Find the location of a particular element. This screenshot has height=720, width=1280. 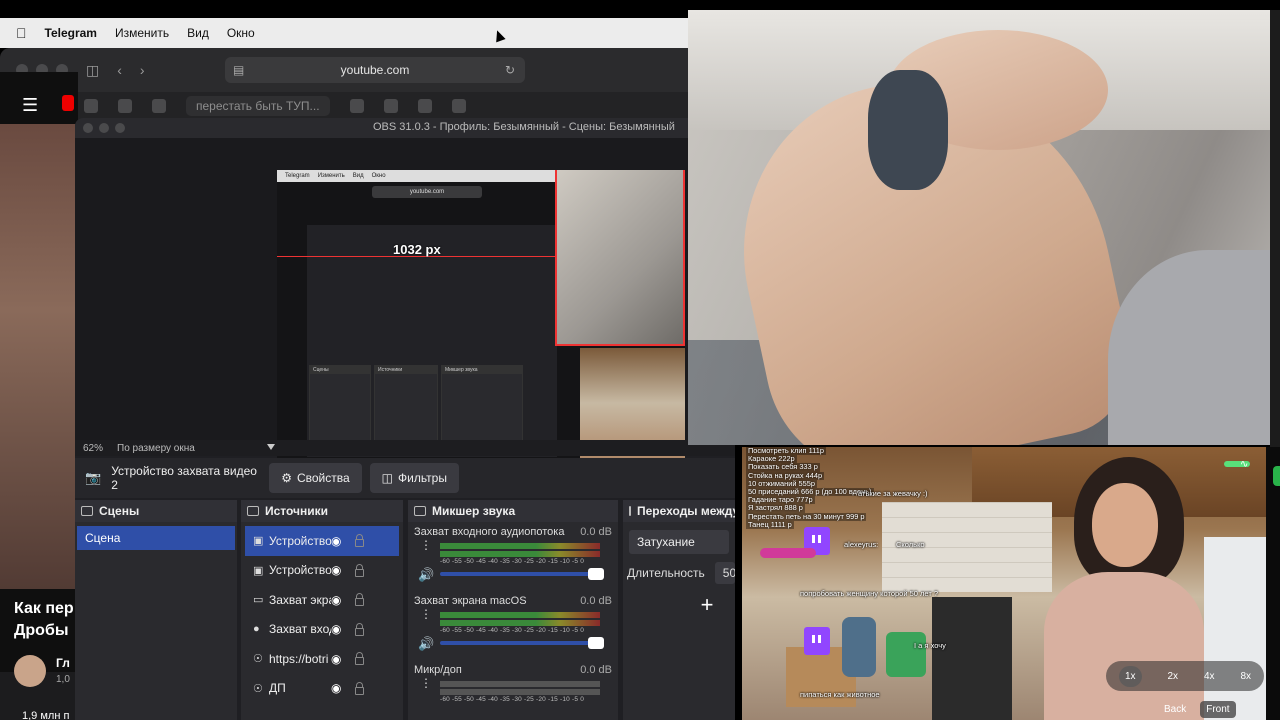

back-icon: ‹ is located at coordinates (119, 70).